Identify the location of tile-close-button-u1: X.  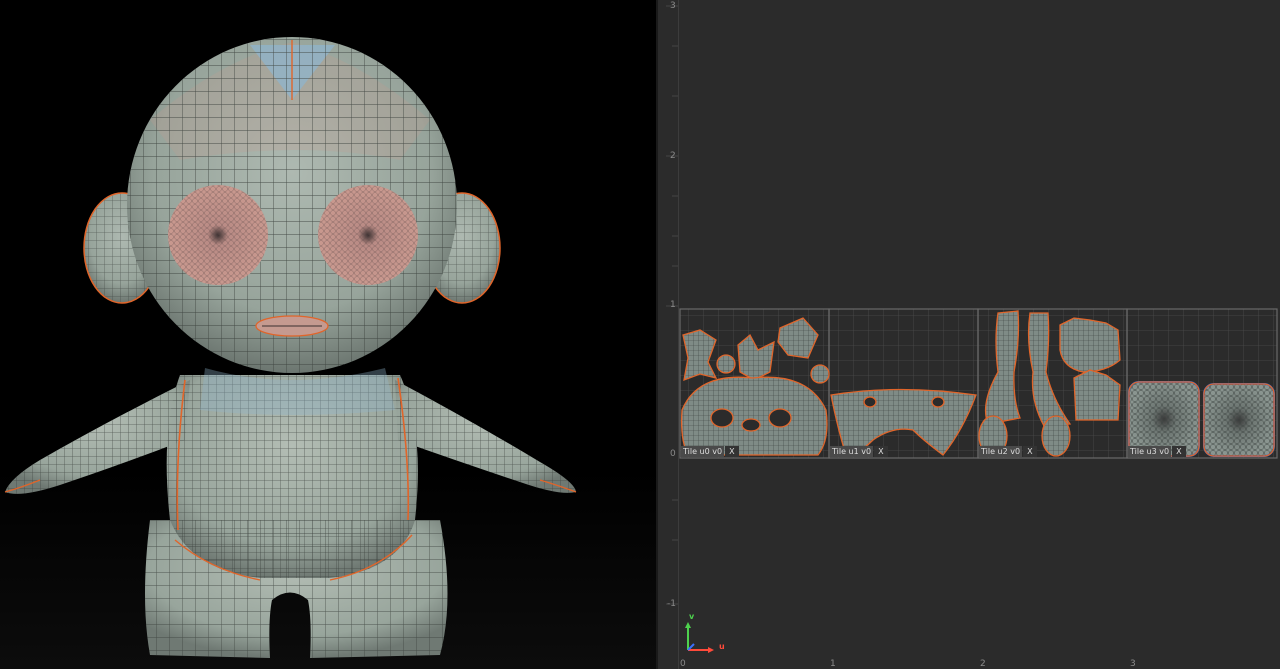
(881, 451).